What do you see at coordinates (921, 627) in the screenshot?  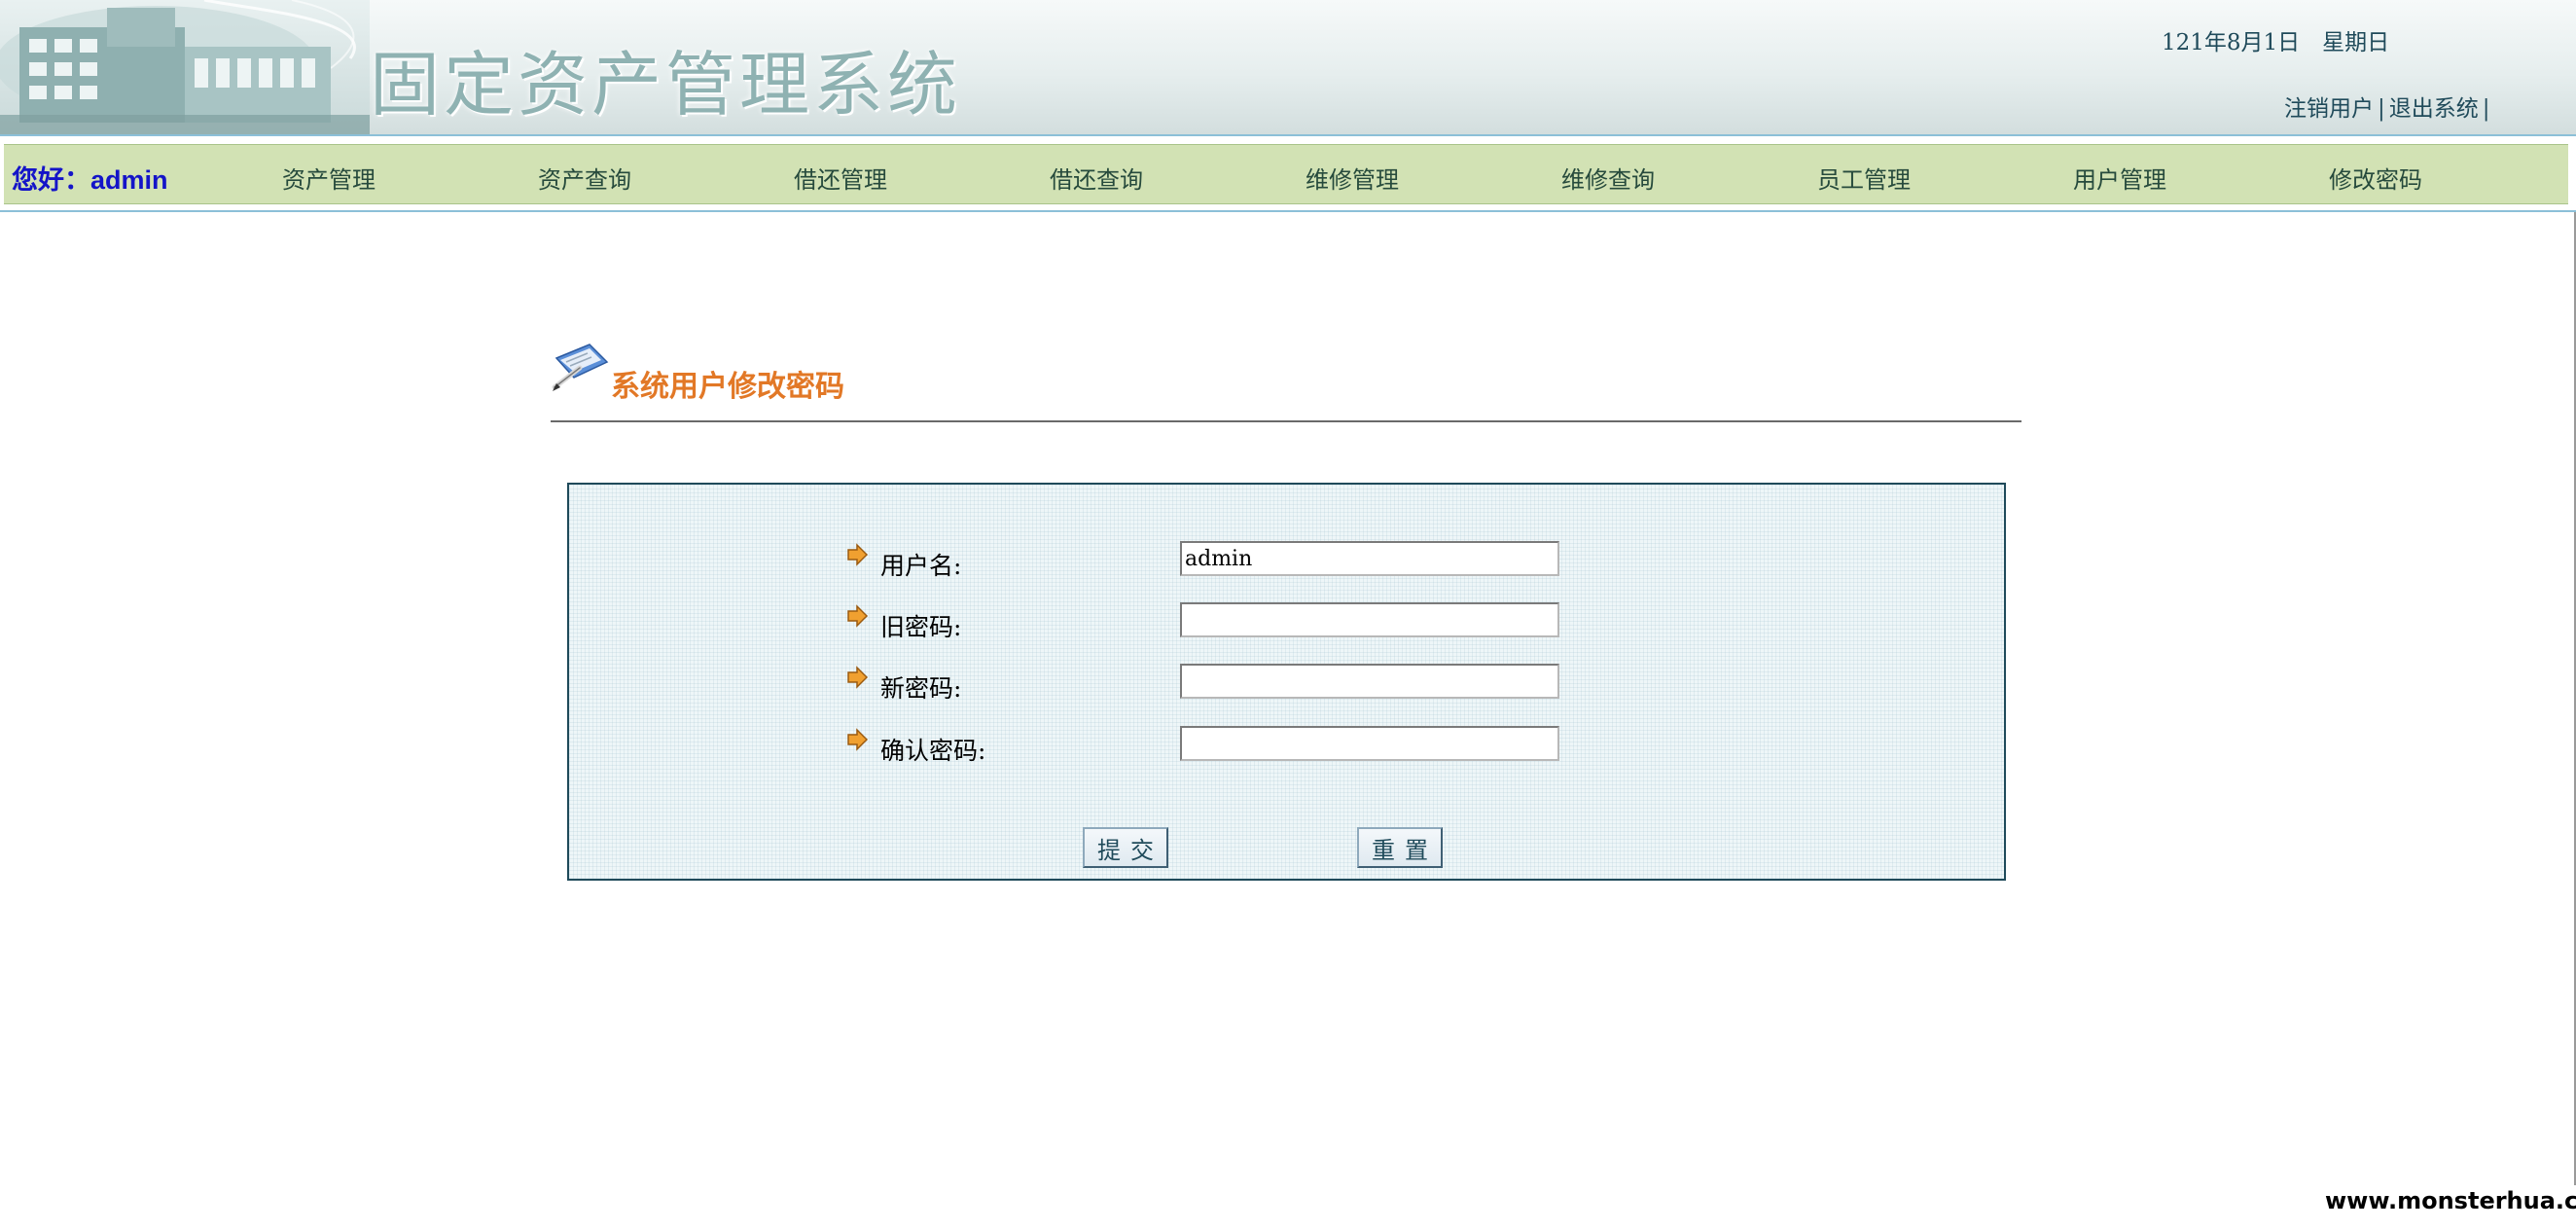 I see `old-password-label: 旧密码:` at bounding box center [921, 627].